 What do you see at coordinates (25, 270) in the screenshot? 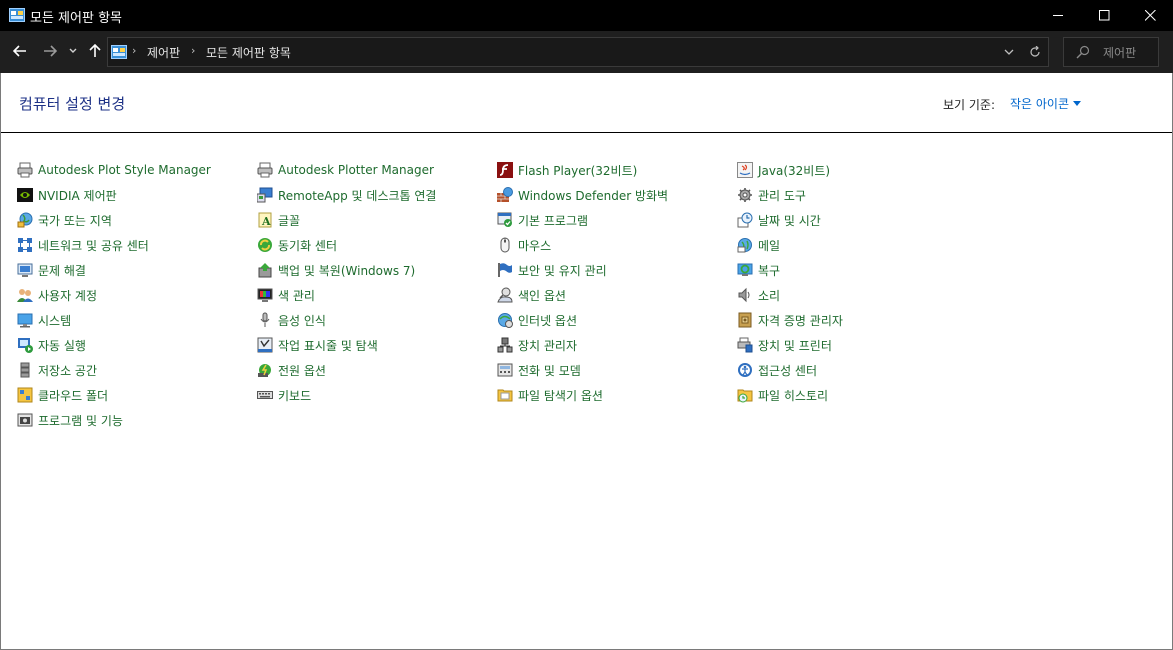
I see `troubleshoot-icon` at bounding box center [25, 270].